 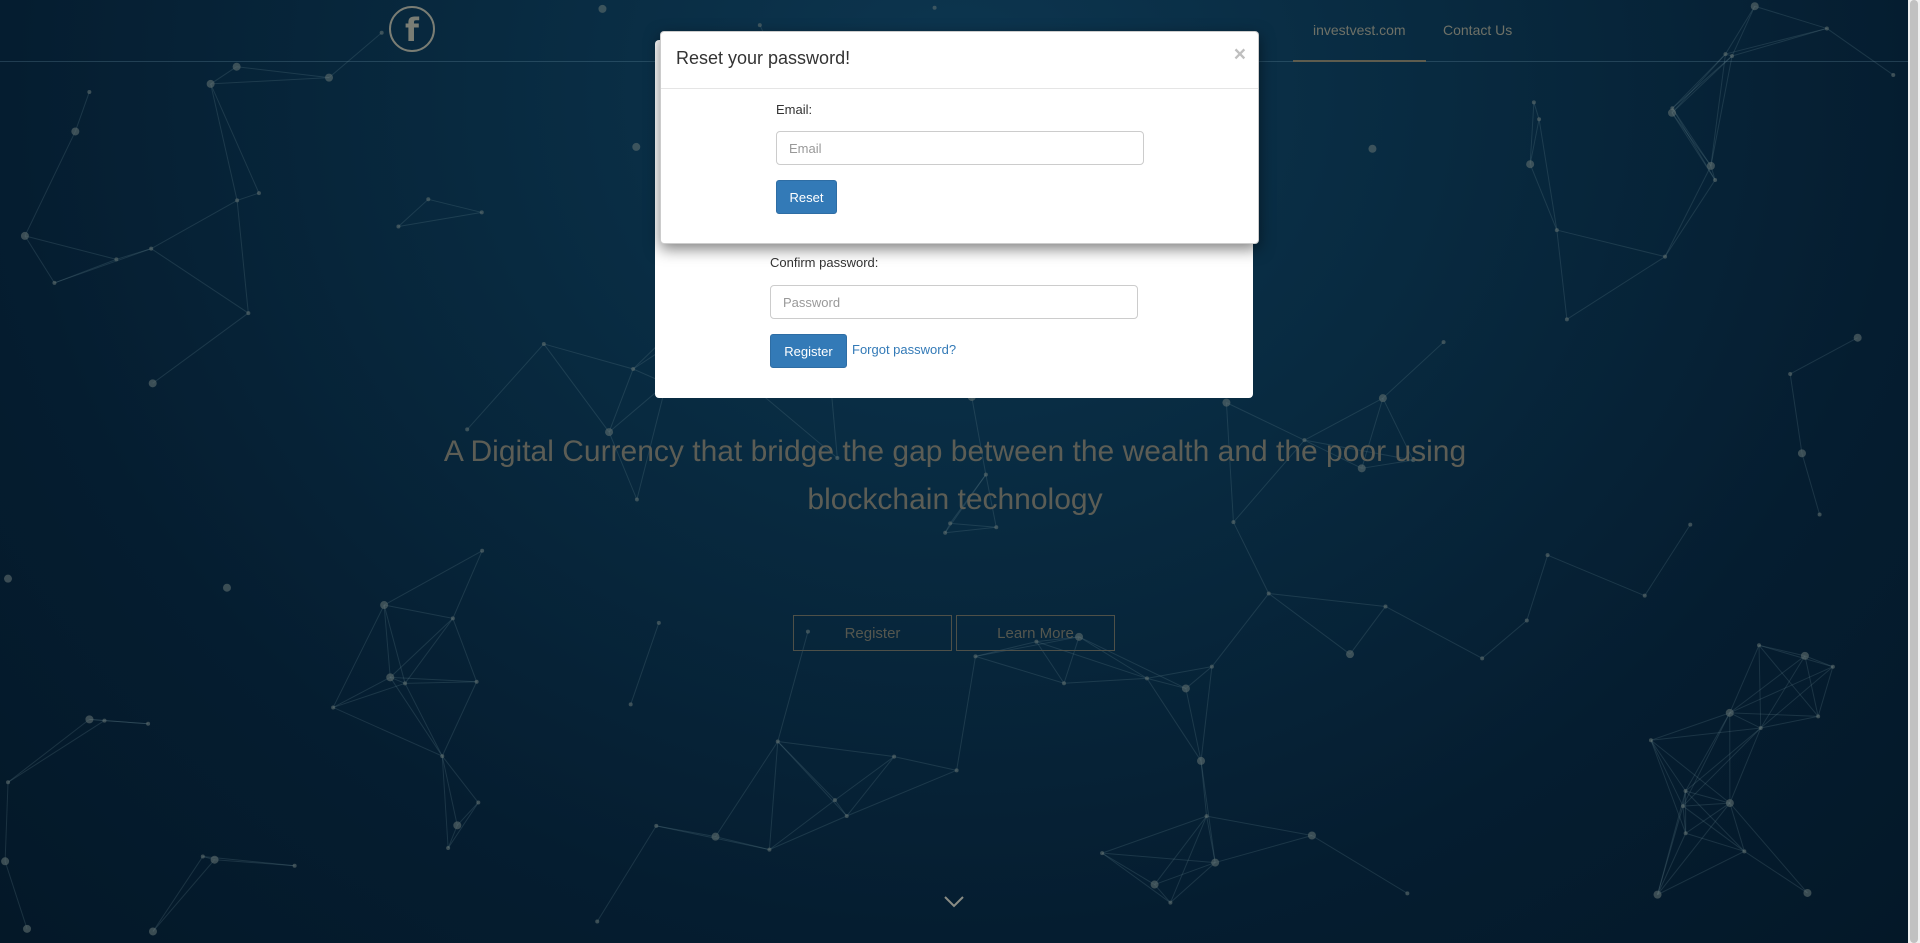 What do you see at coordinates (904, 349) in the screenshot?
I see `forgot-password-link: Forgot password?` at bounding box center [904, 349].